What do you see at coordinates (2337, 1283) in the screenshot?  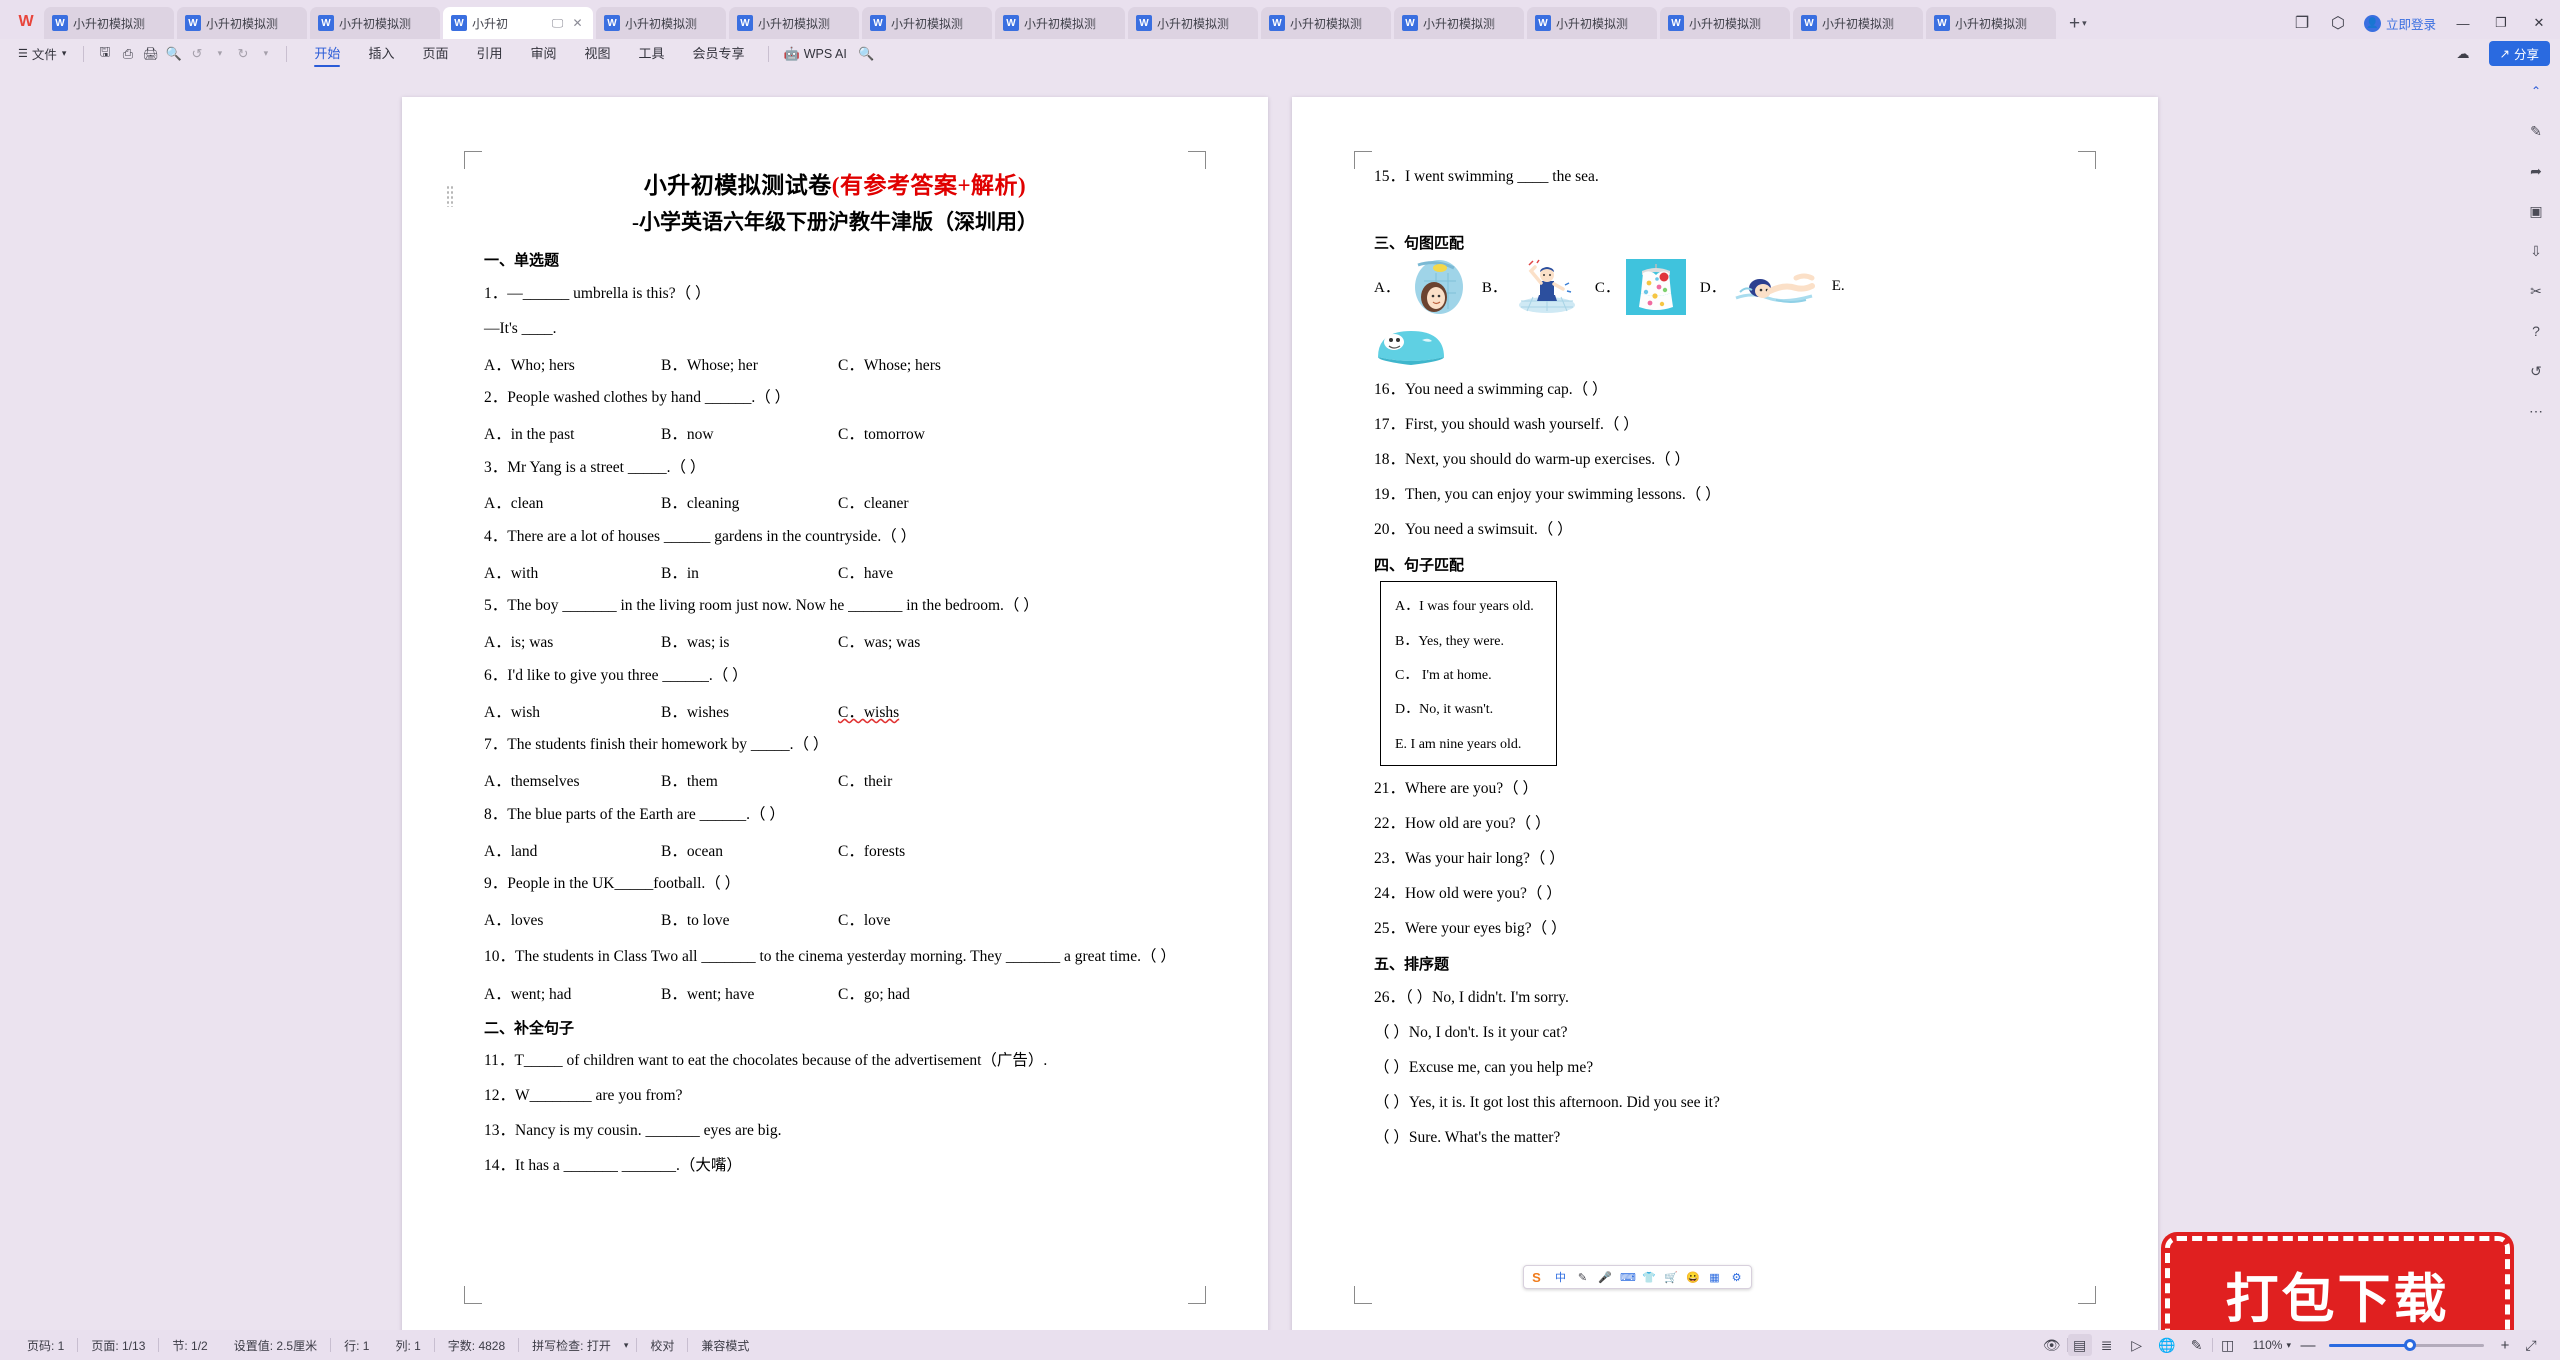 I see `download-watermark-badge: 打包下载` at bounding box center [2337, 1283].